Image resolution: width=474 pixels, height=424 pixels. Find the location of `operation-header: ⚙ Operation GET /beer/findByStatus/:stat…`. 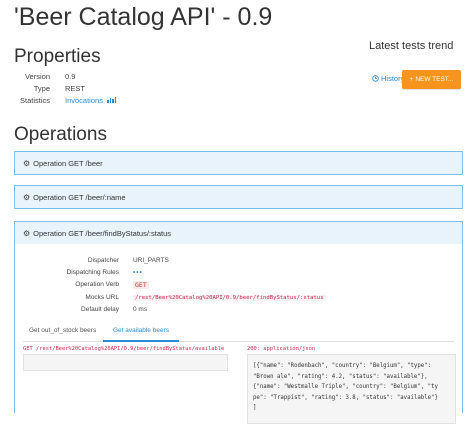

operation-header: ⚙ Operation GET /beer/findByStatus/:stat… is located at coordinates (238, 233).